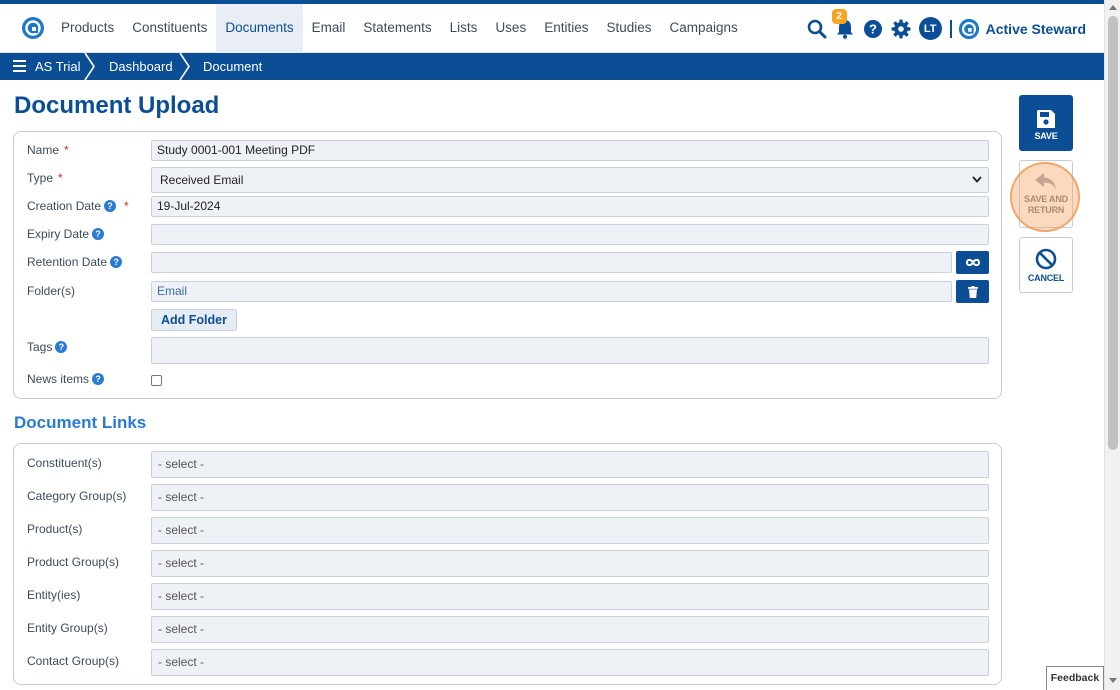 Image resolution: width=1120 pixels, height=690 pixels. What do you see at coordinates (73, 661) in the screenshot?
I see `contact-groups-label: Contact Group(s)` at bounding box center [73, 661].